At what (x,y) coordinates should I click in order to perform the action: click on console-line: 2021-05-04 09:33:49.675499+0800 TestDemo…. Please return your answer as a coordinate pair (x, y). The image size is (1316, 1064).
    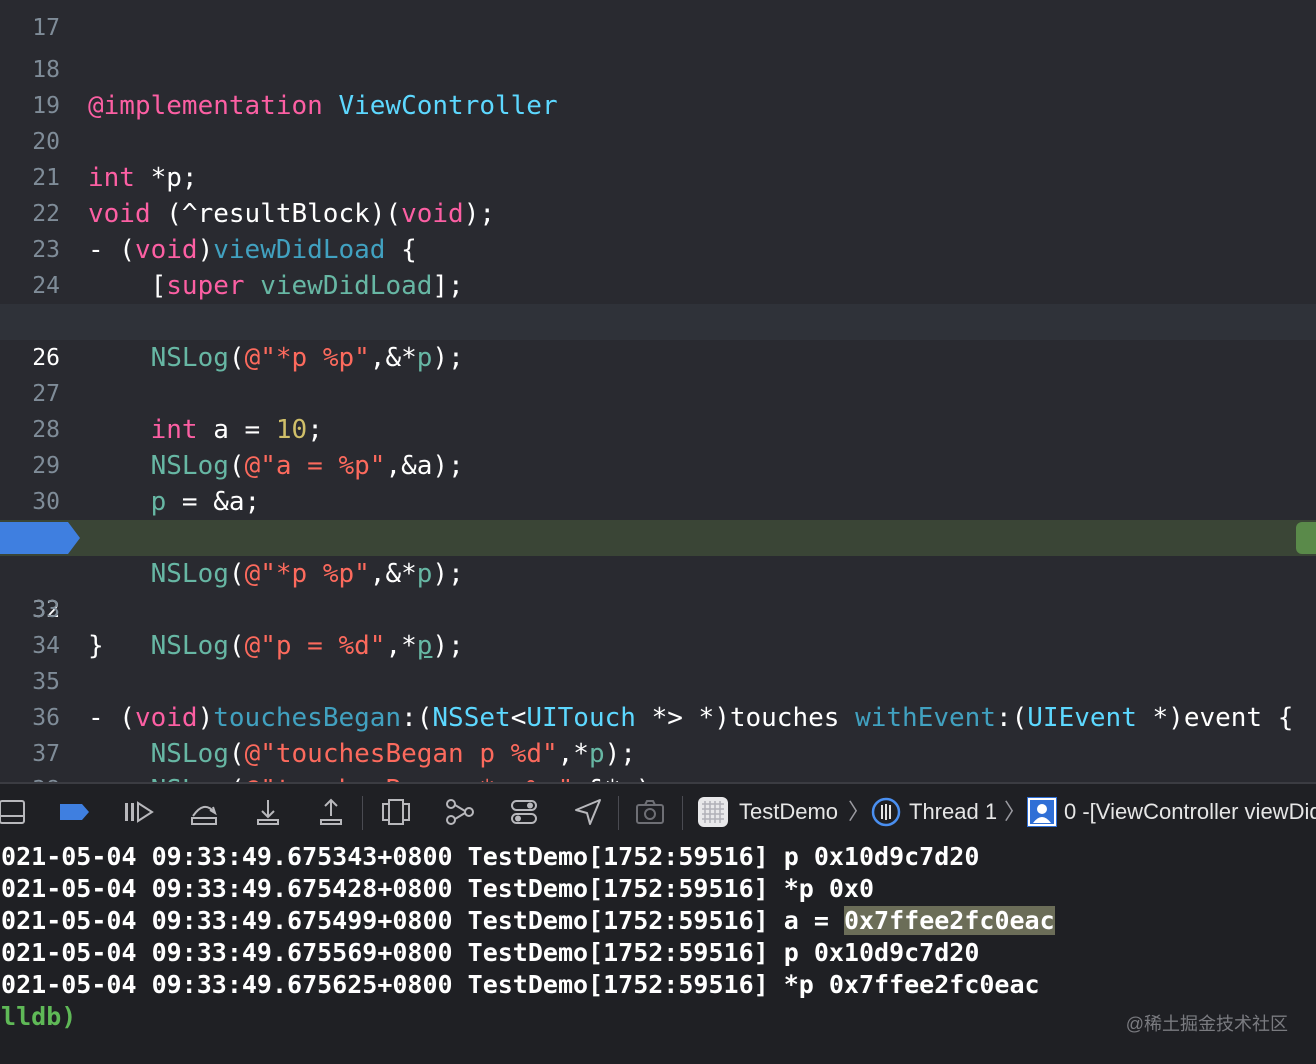
    Looking at the image, I should click on (527, 920).